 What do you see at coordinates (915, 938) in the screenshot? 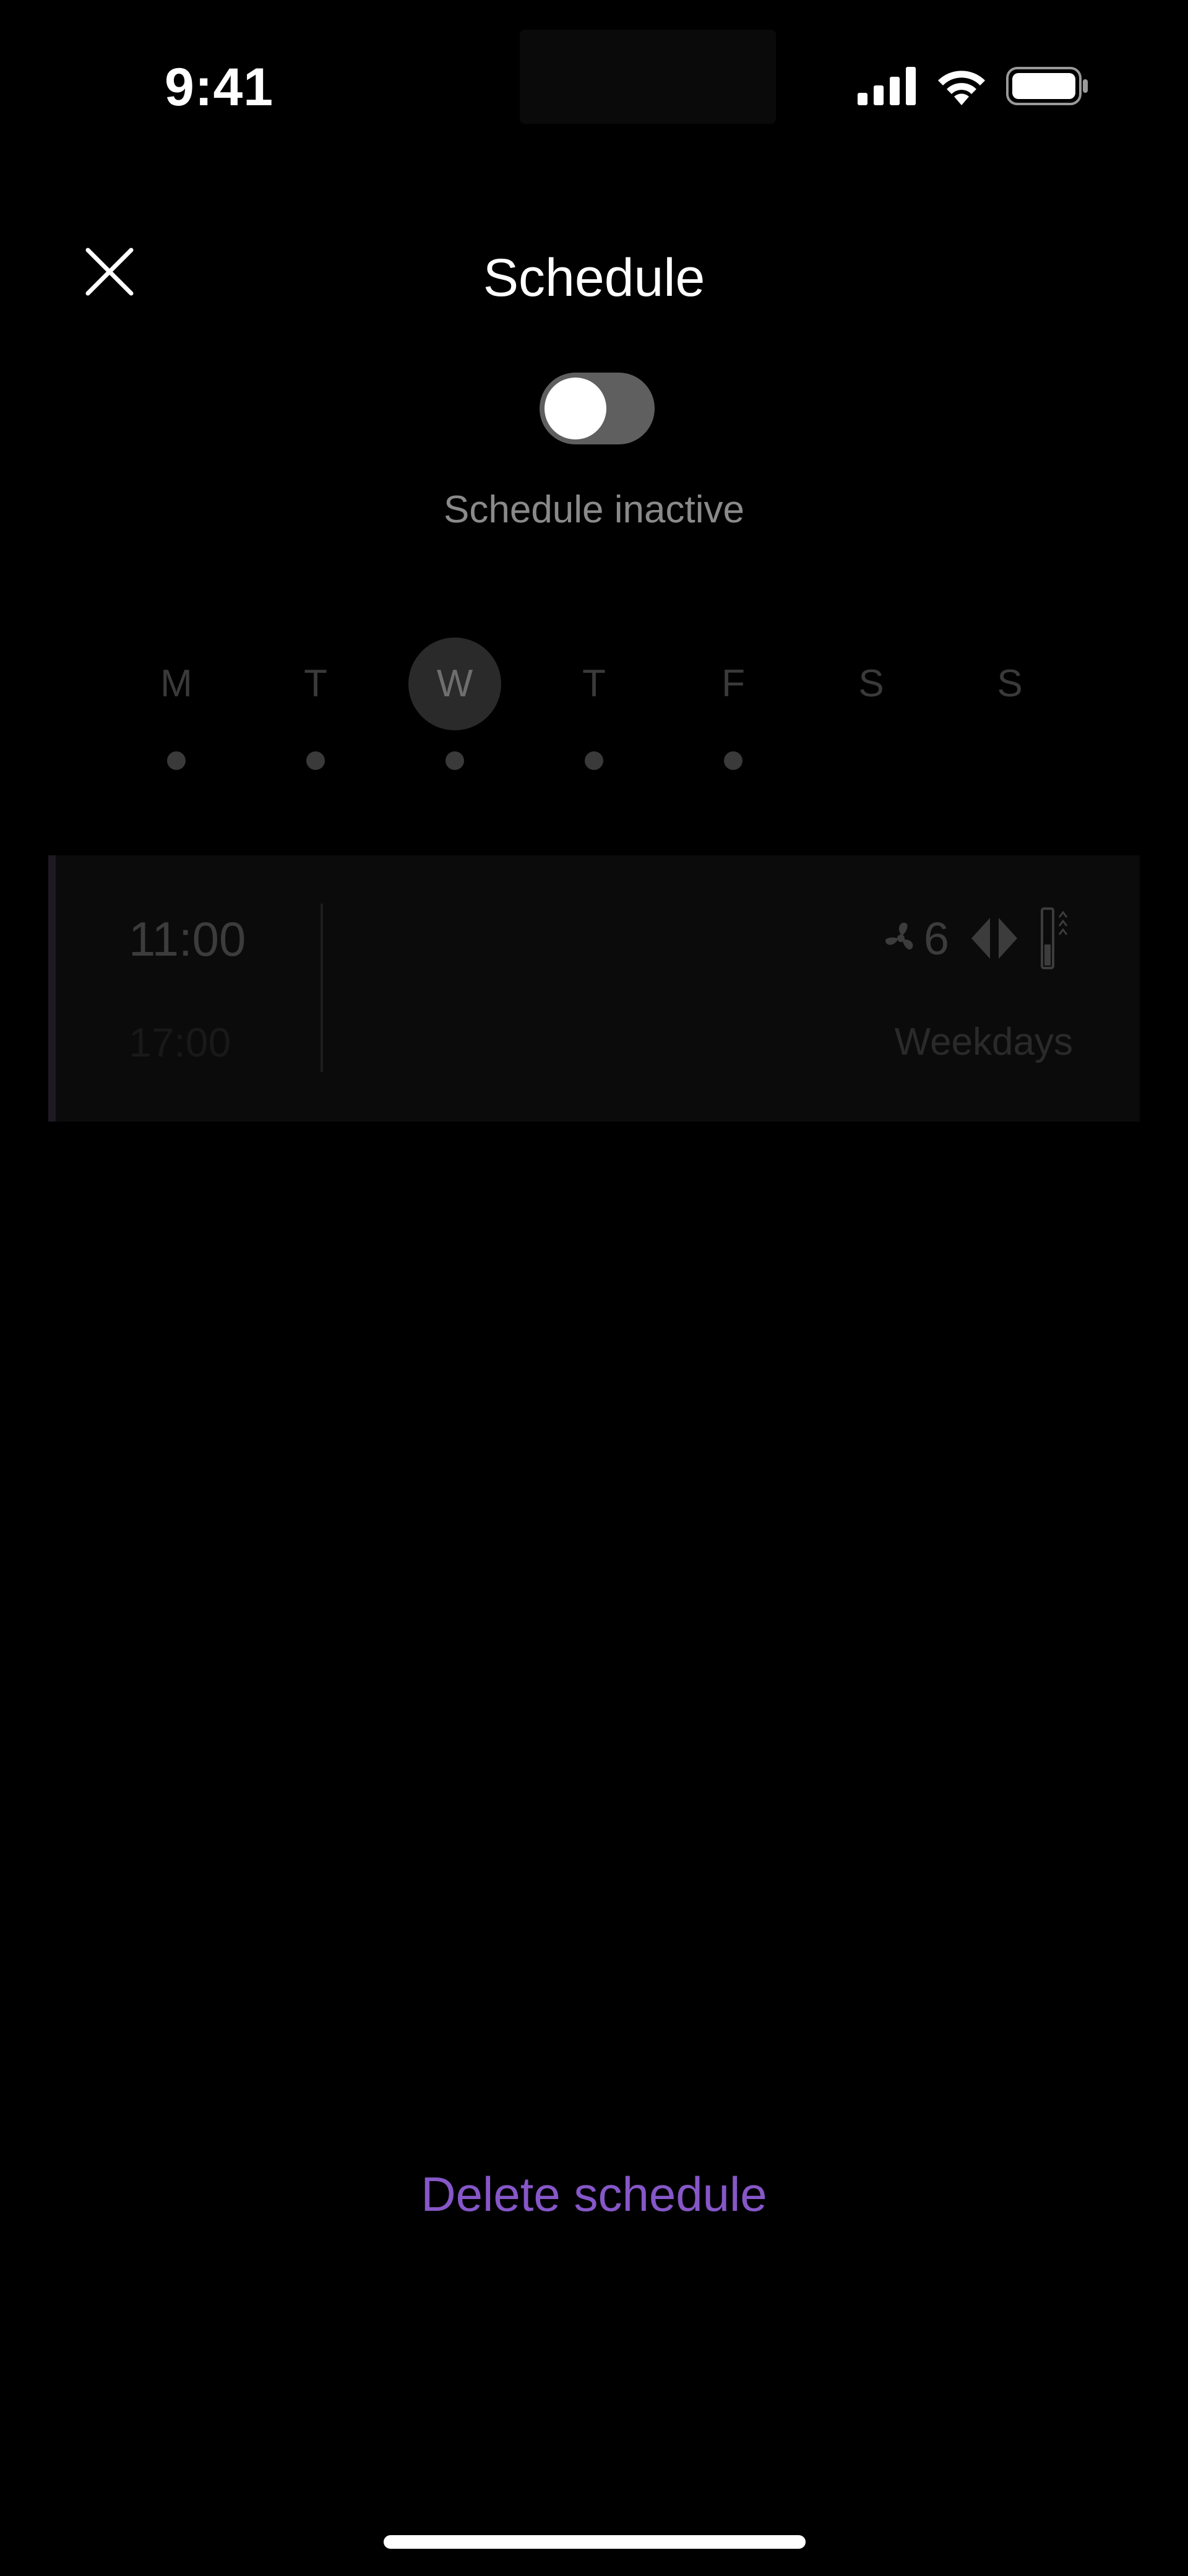
I see `fan-speed: 6` at bounding box center [915, 938].